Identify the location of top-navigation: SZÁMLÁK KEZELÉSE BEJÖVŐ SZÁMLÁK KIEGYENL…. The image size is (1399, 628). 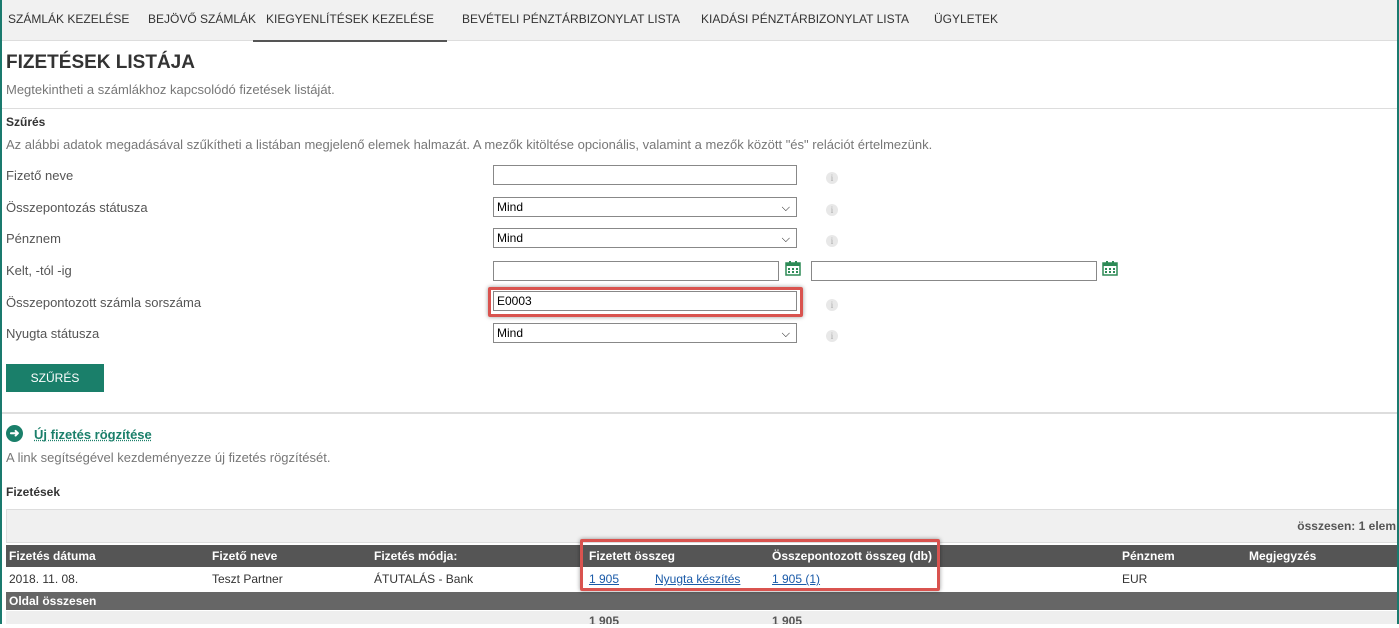
(699, 21).